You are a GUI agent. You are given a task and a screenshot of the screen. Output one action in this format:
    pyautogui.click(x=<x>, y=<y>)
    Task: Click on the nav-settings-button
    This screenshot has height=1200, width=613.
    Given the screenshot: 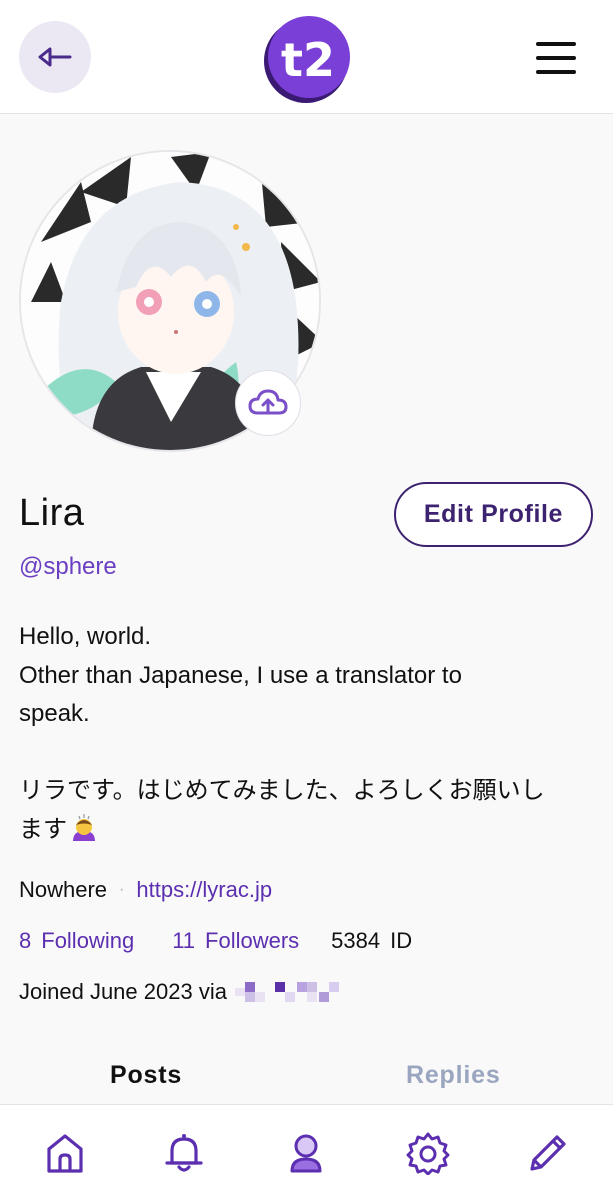 What is the action you would take?
    pyautogui.click(x=428, y=1153)
    